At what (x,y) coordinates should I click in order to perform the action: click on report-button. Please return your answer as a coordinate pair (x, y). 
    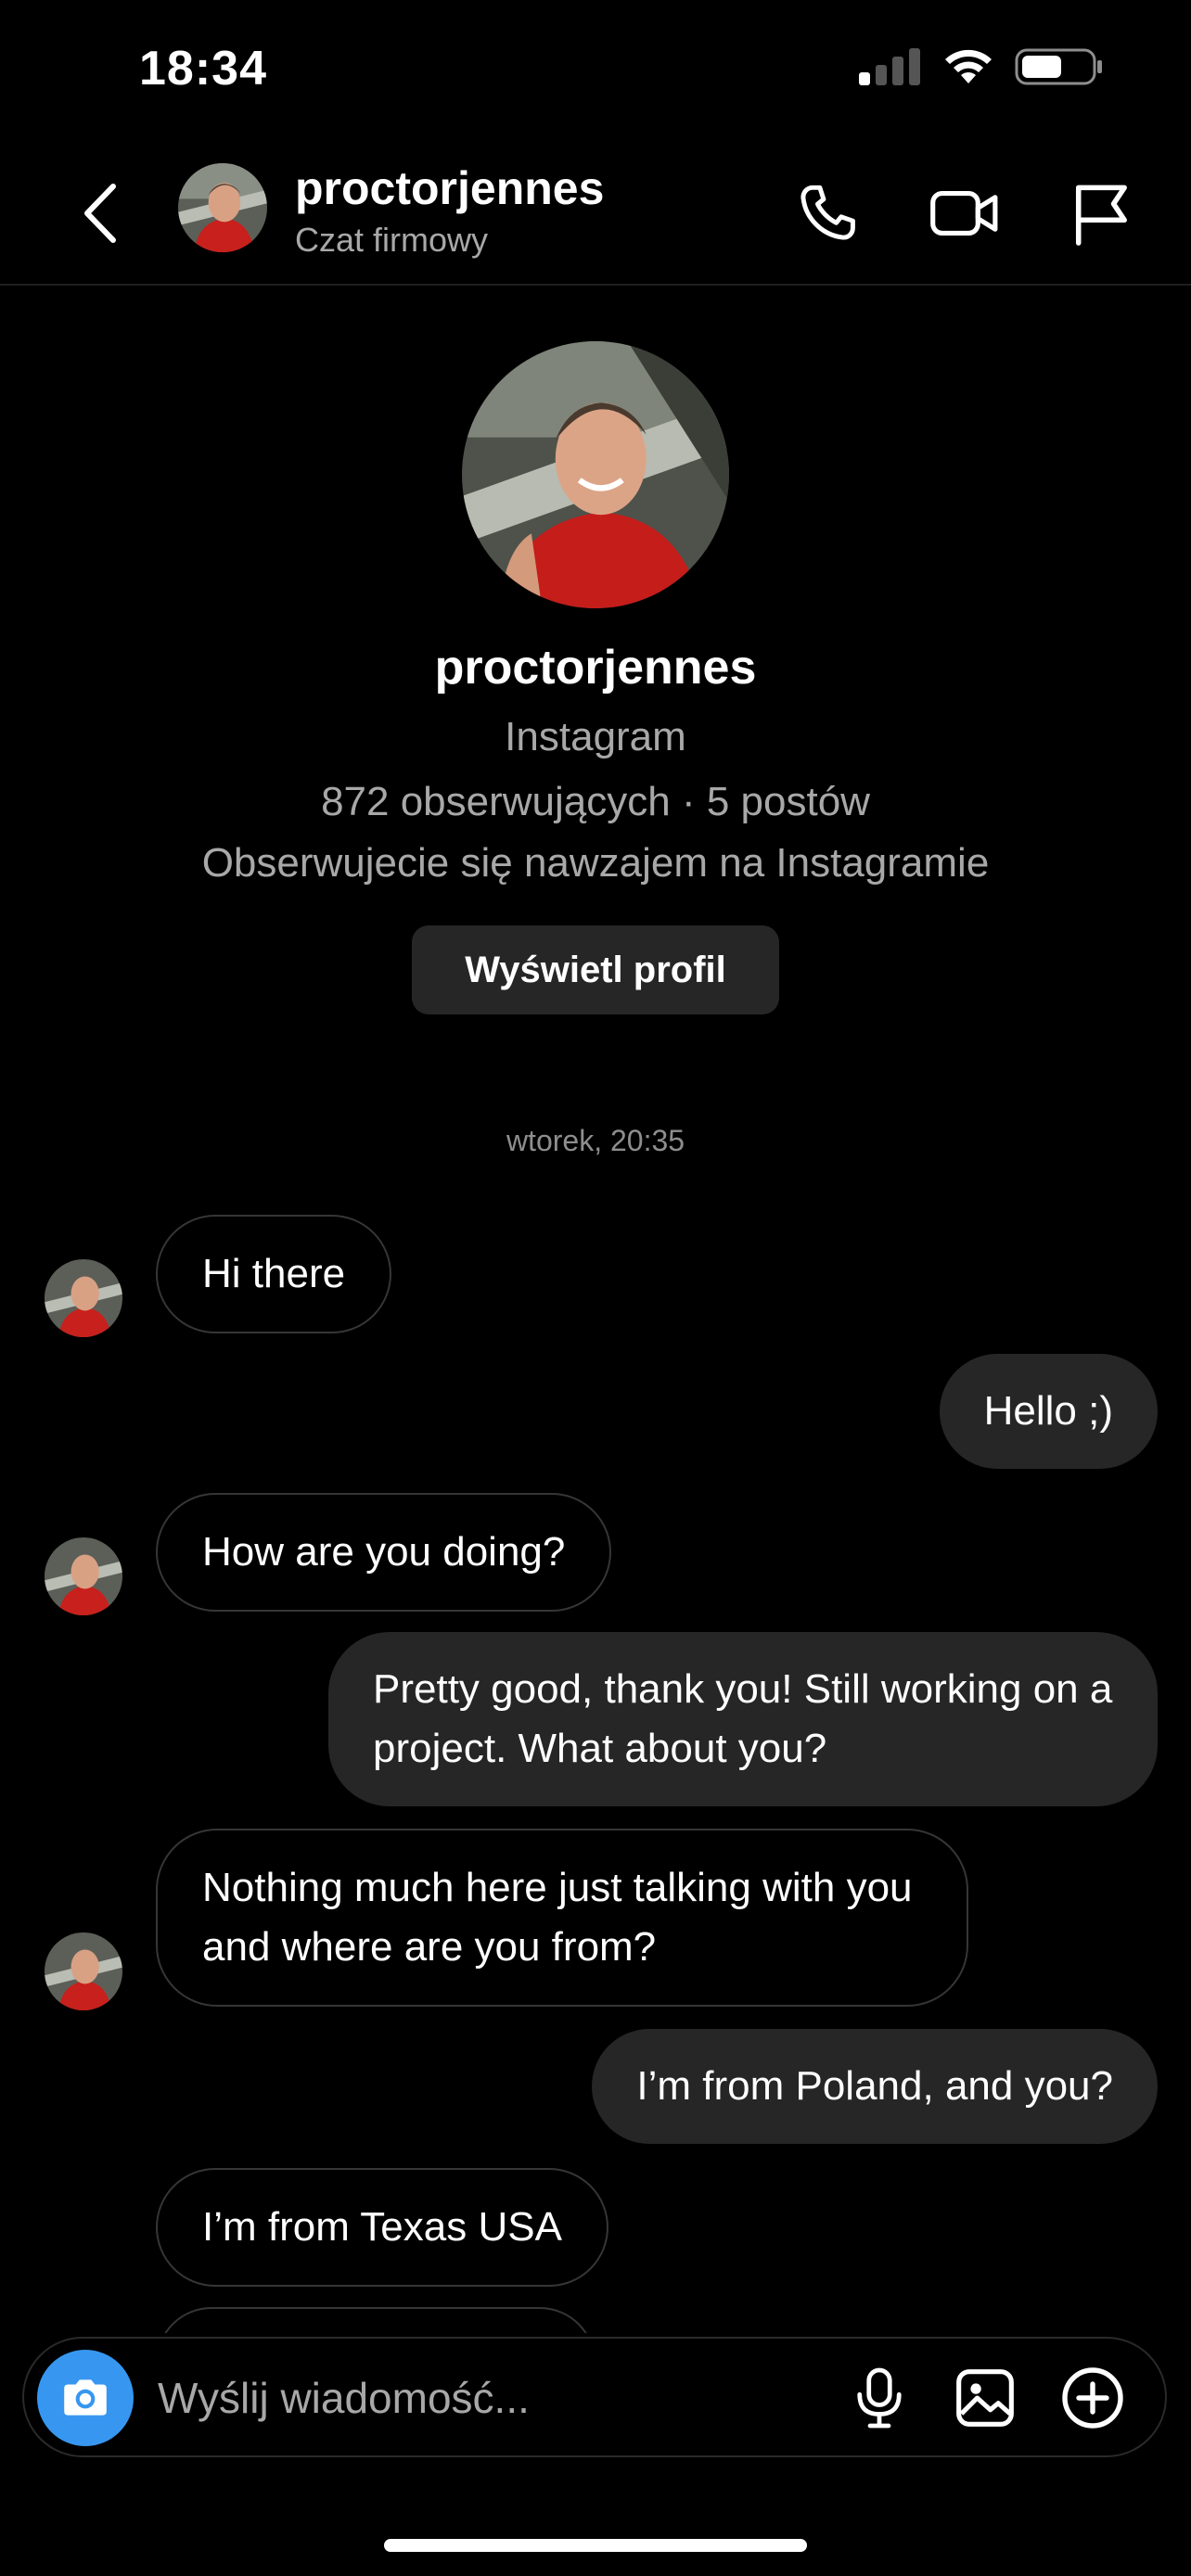
    Looking at the image, I should click on (1100, 213).